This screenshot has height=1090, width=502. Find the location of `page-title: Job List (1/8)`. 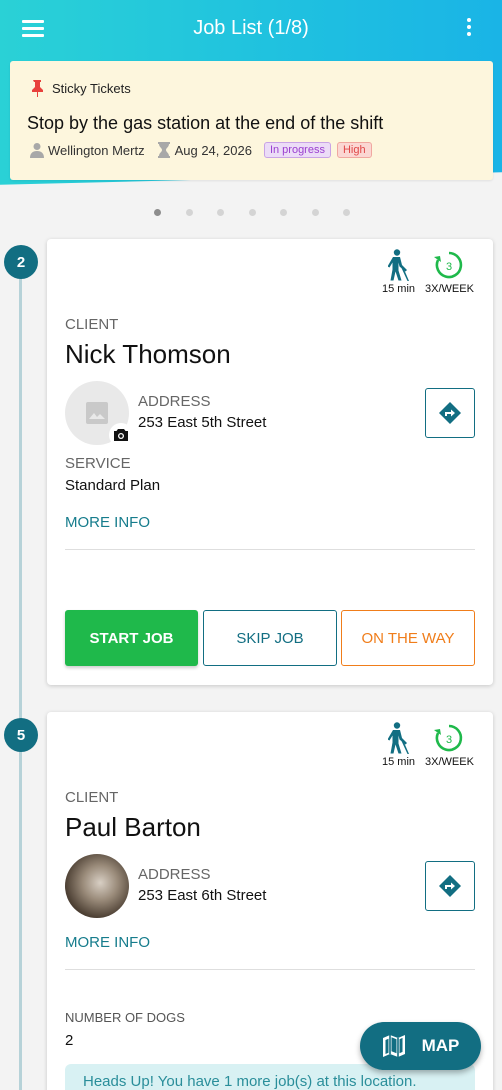

page-title: Job List (1/8) is located at coordinates (251, 27).